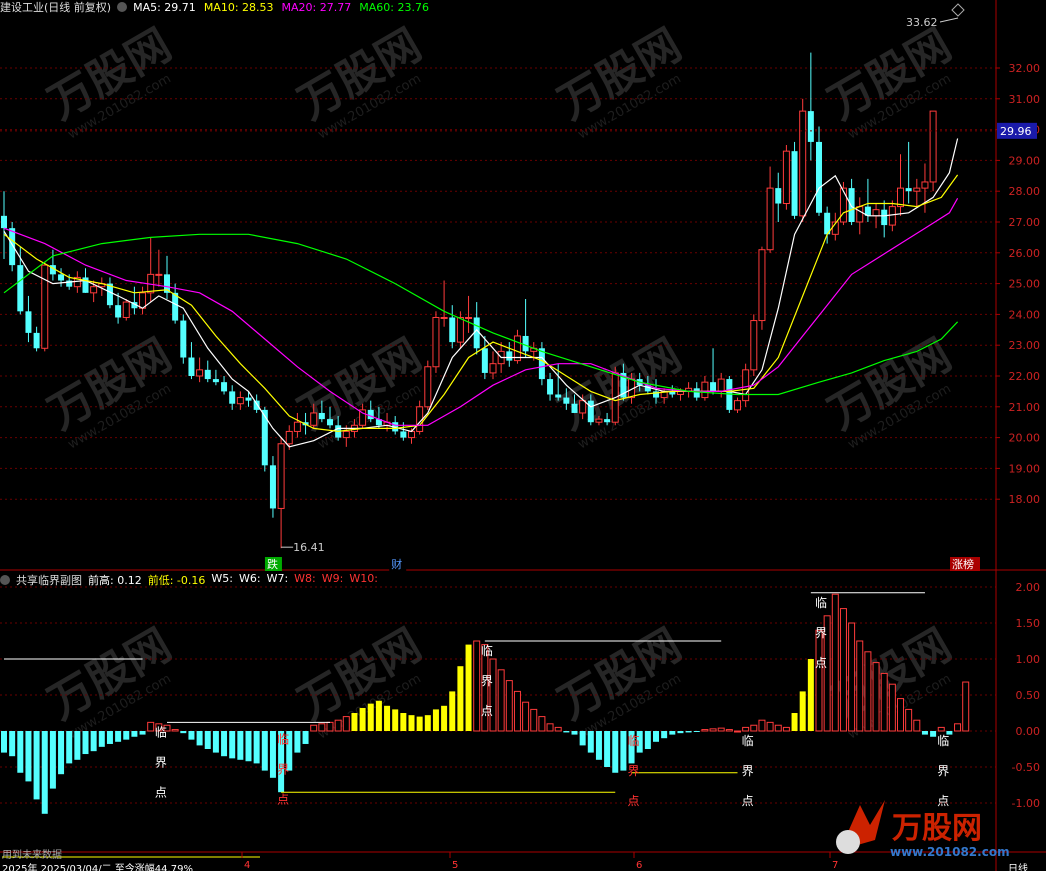 The image size is (1046, 871). Describe the element at coordinates (49, 580) in the screenshot. I see `indicator-title: 共享临界副图` at that location.